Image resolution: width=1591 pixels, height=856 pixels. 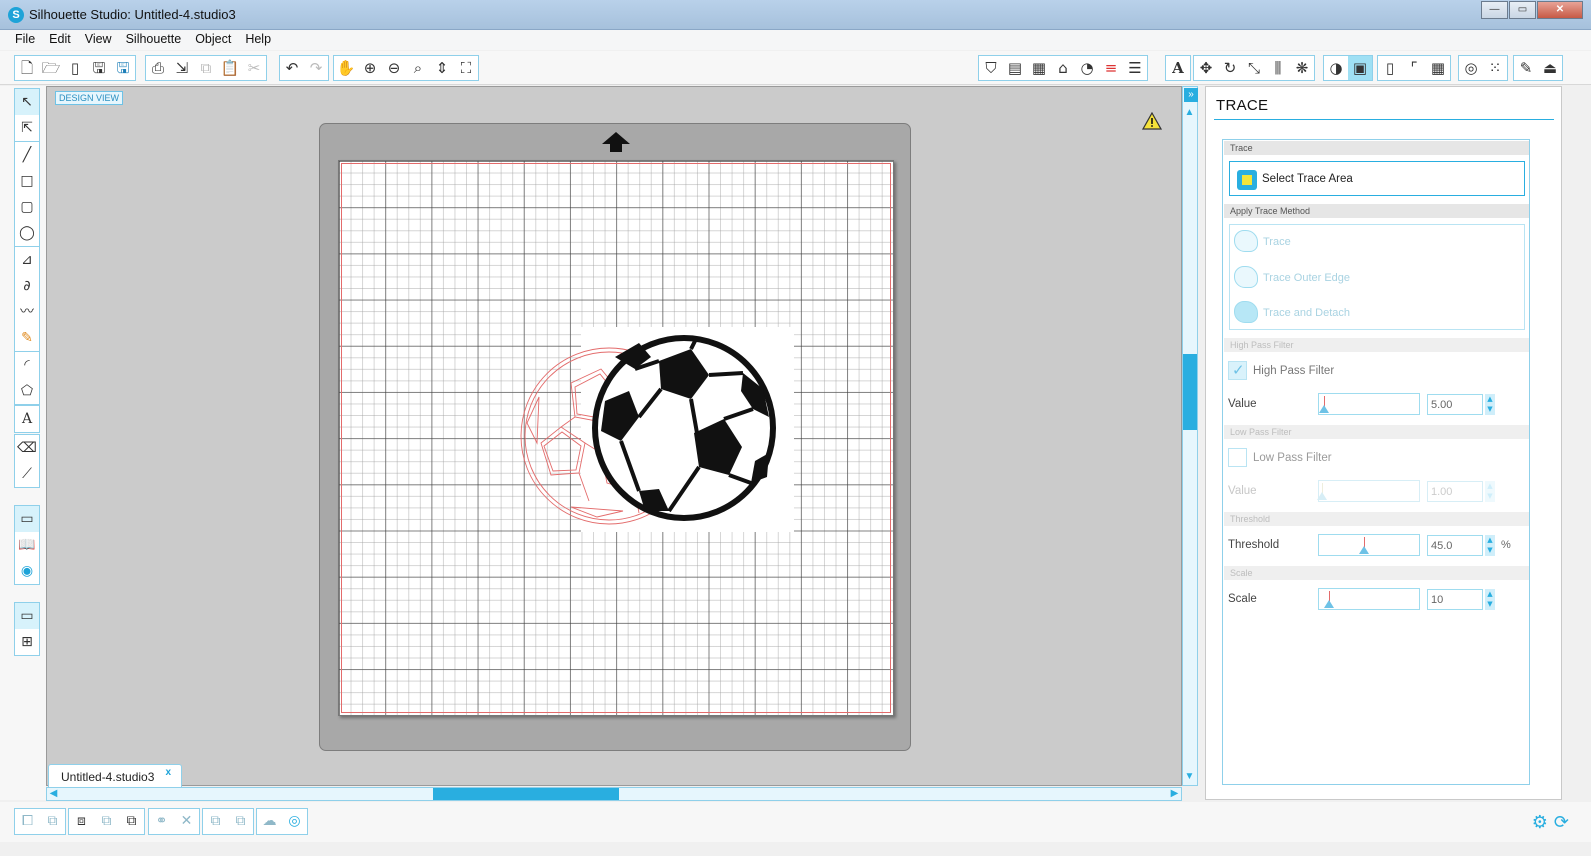 I want to click on fill-color-icon: ⛉, so click(x=991, y=68).